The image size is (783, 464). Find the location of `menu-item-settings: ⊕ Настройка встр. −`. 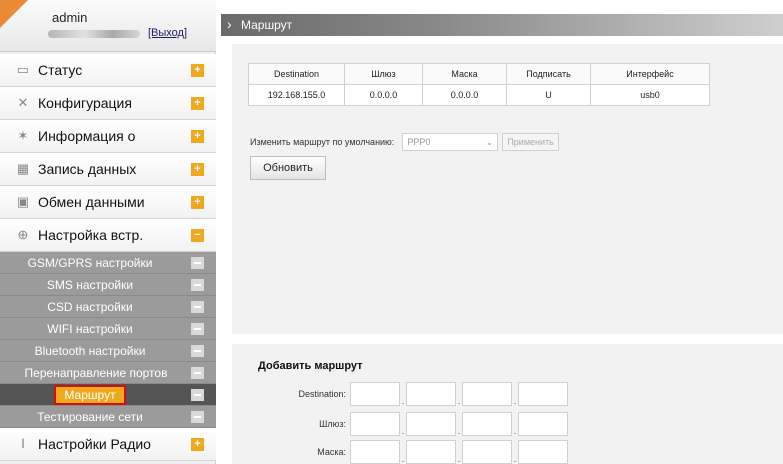

menu-item-settings: ⊕ Настройка встр. − is located at coordinates (108, 235).